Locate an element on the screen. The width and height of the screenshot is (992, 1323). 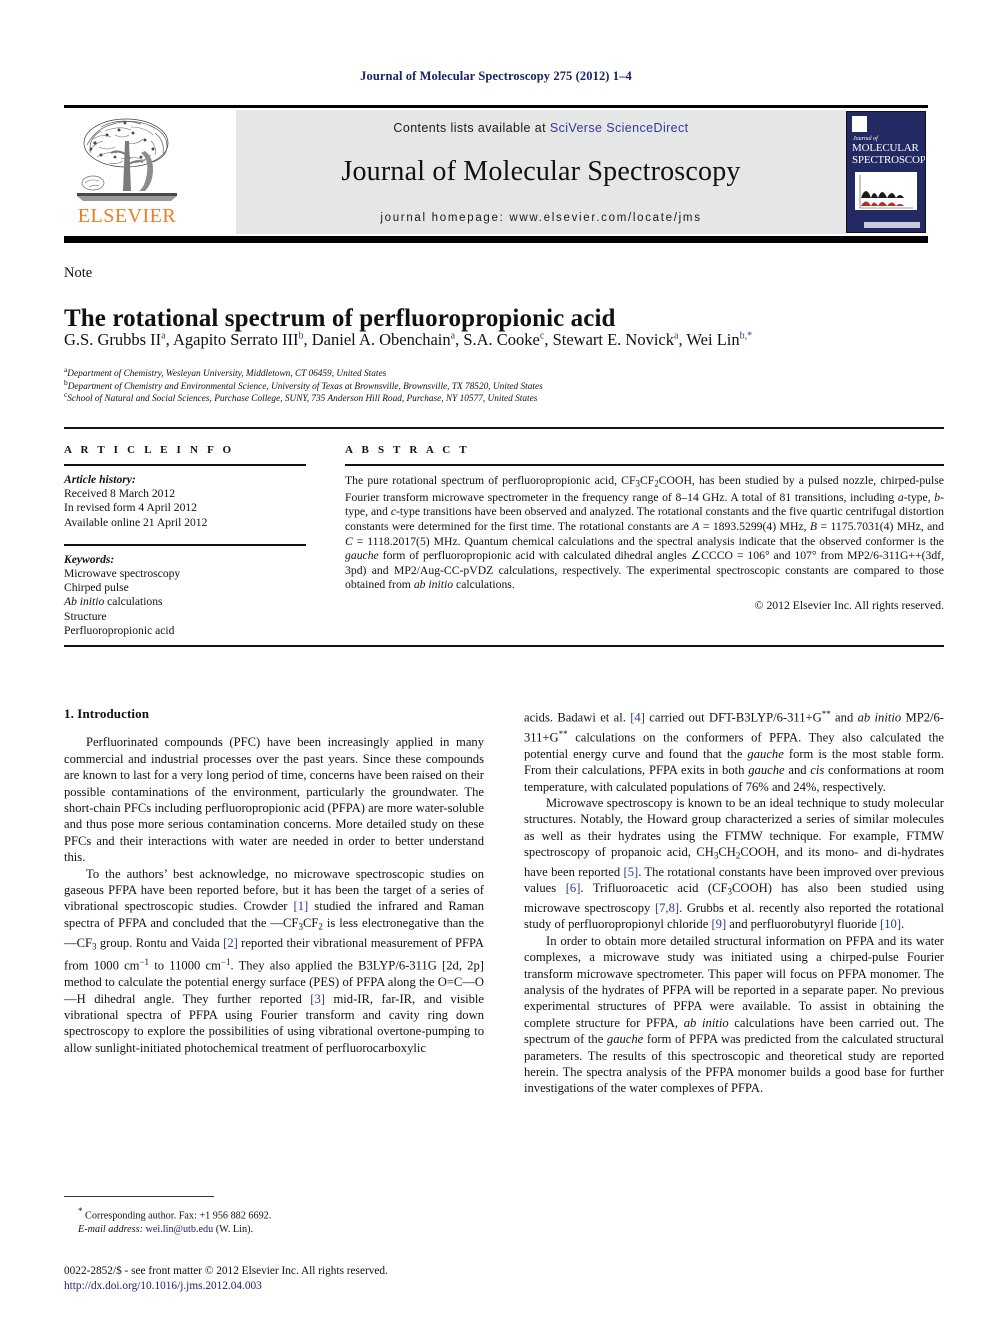
keyword-item: Perfluoropropionic acid is located at coordinates (119, 630).